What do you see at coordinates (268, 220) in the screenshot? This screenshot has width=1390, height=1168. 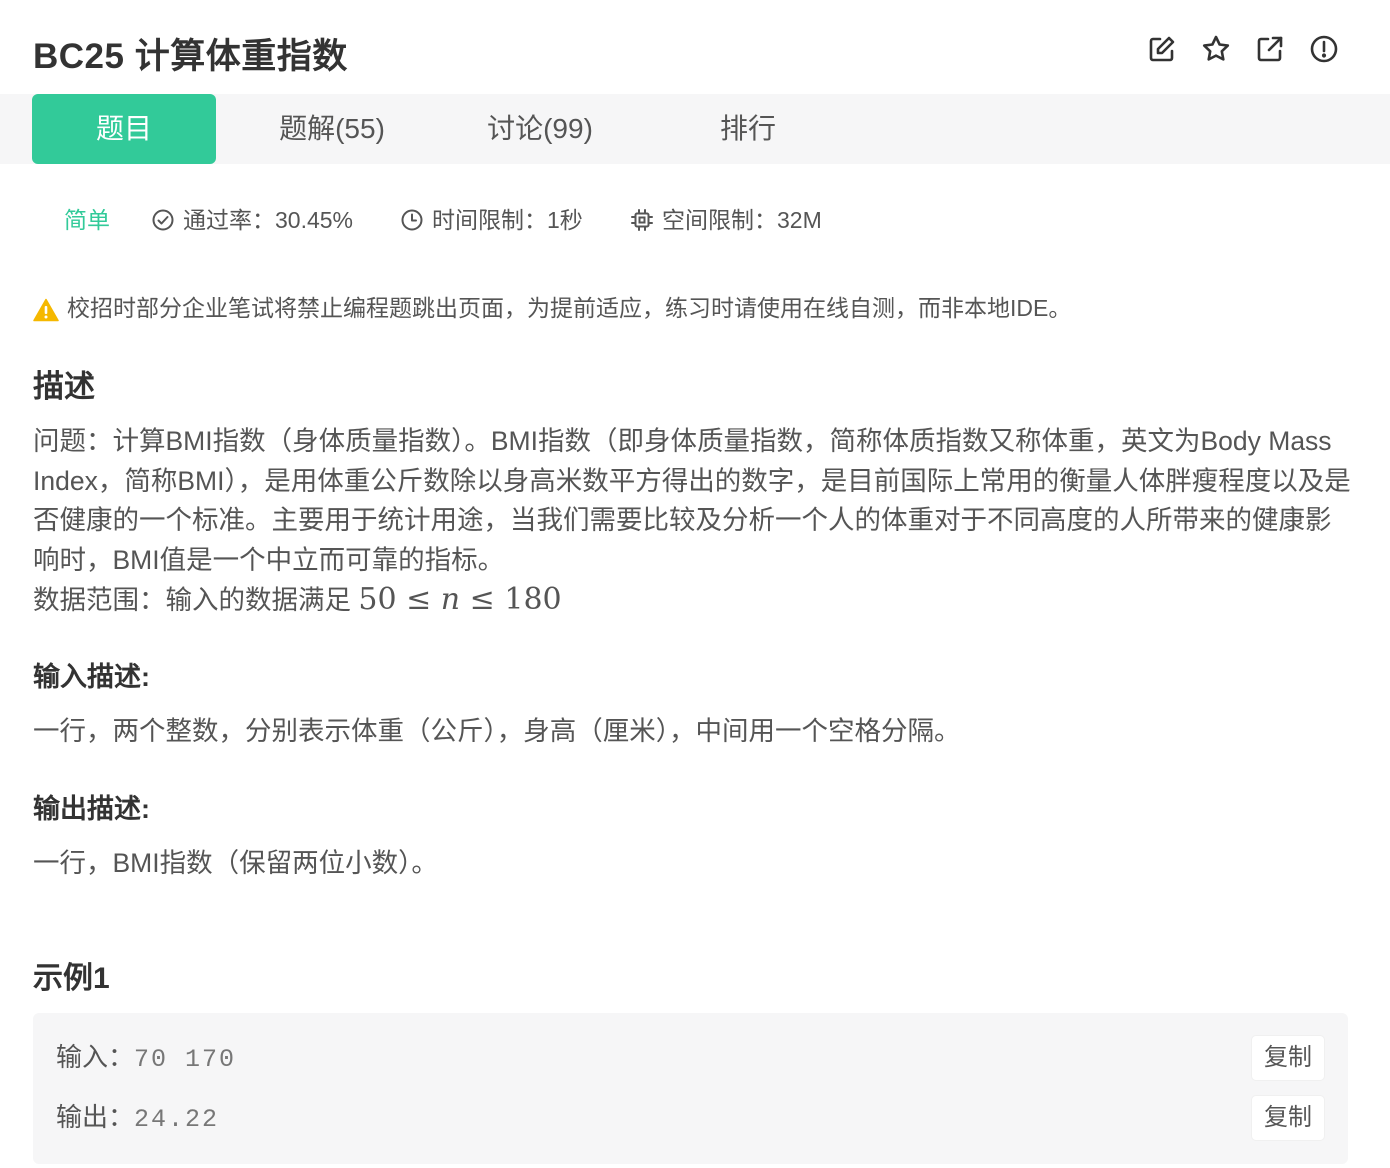 I see `pass-rate-text: 通过率：30.45%` at bounding box center [268, 220].